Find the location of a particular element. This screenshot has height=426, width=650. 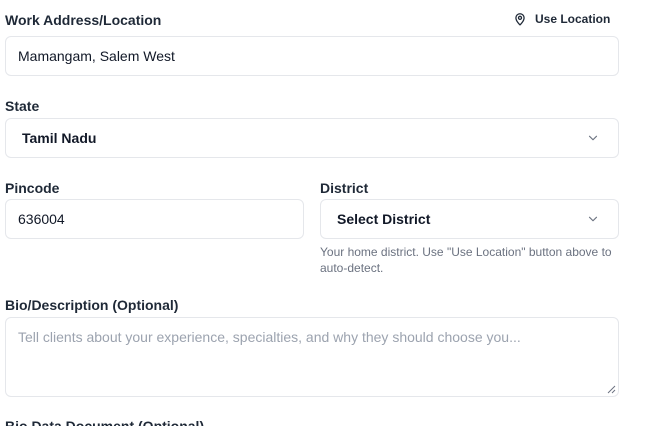

use-location-button: Use Location is located at coordinates (561, 19).